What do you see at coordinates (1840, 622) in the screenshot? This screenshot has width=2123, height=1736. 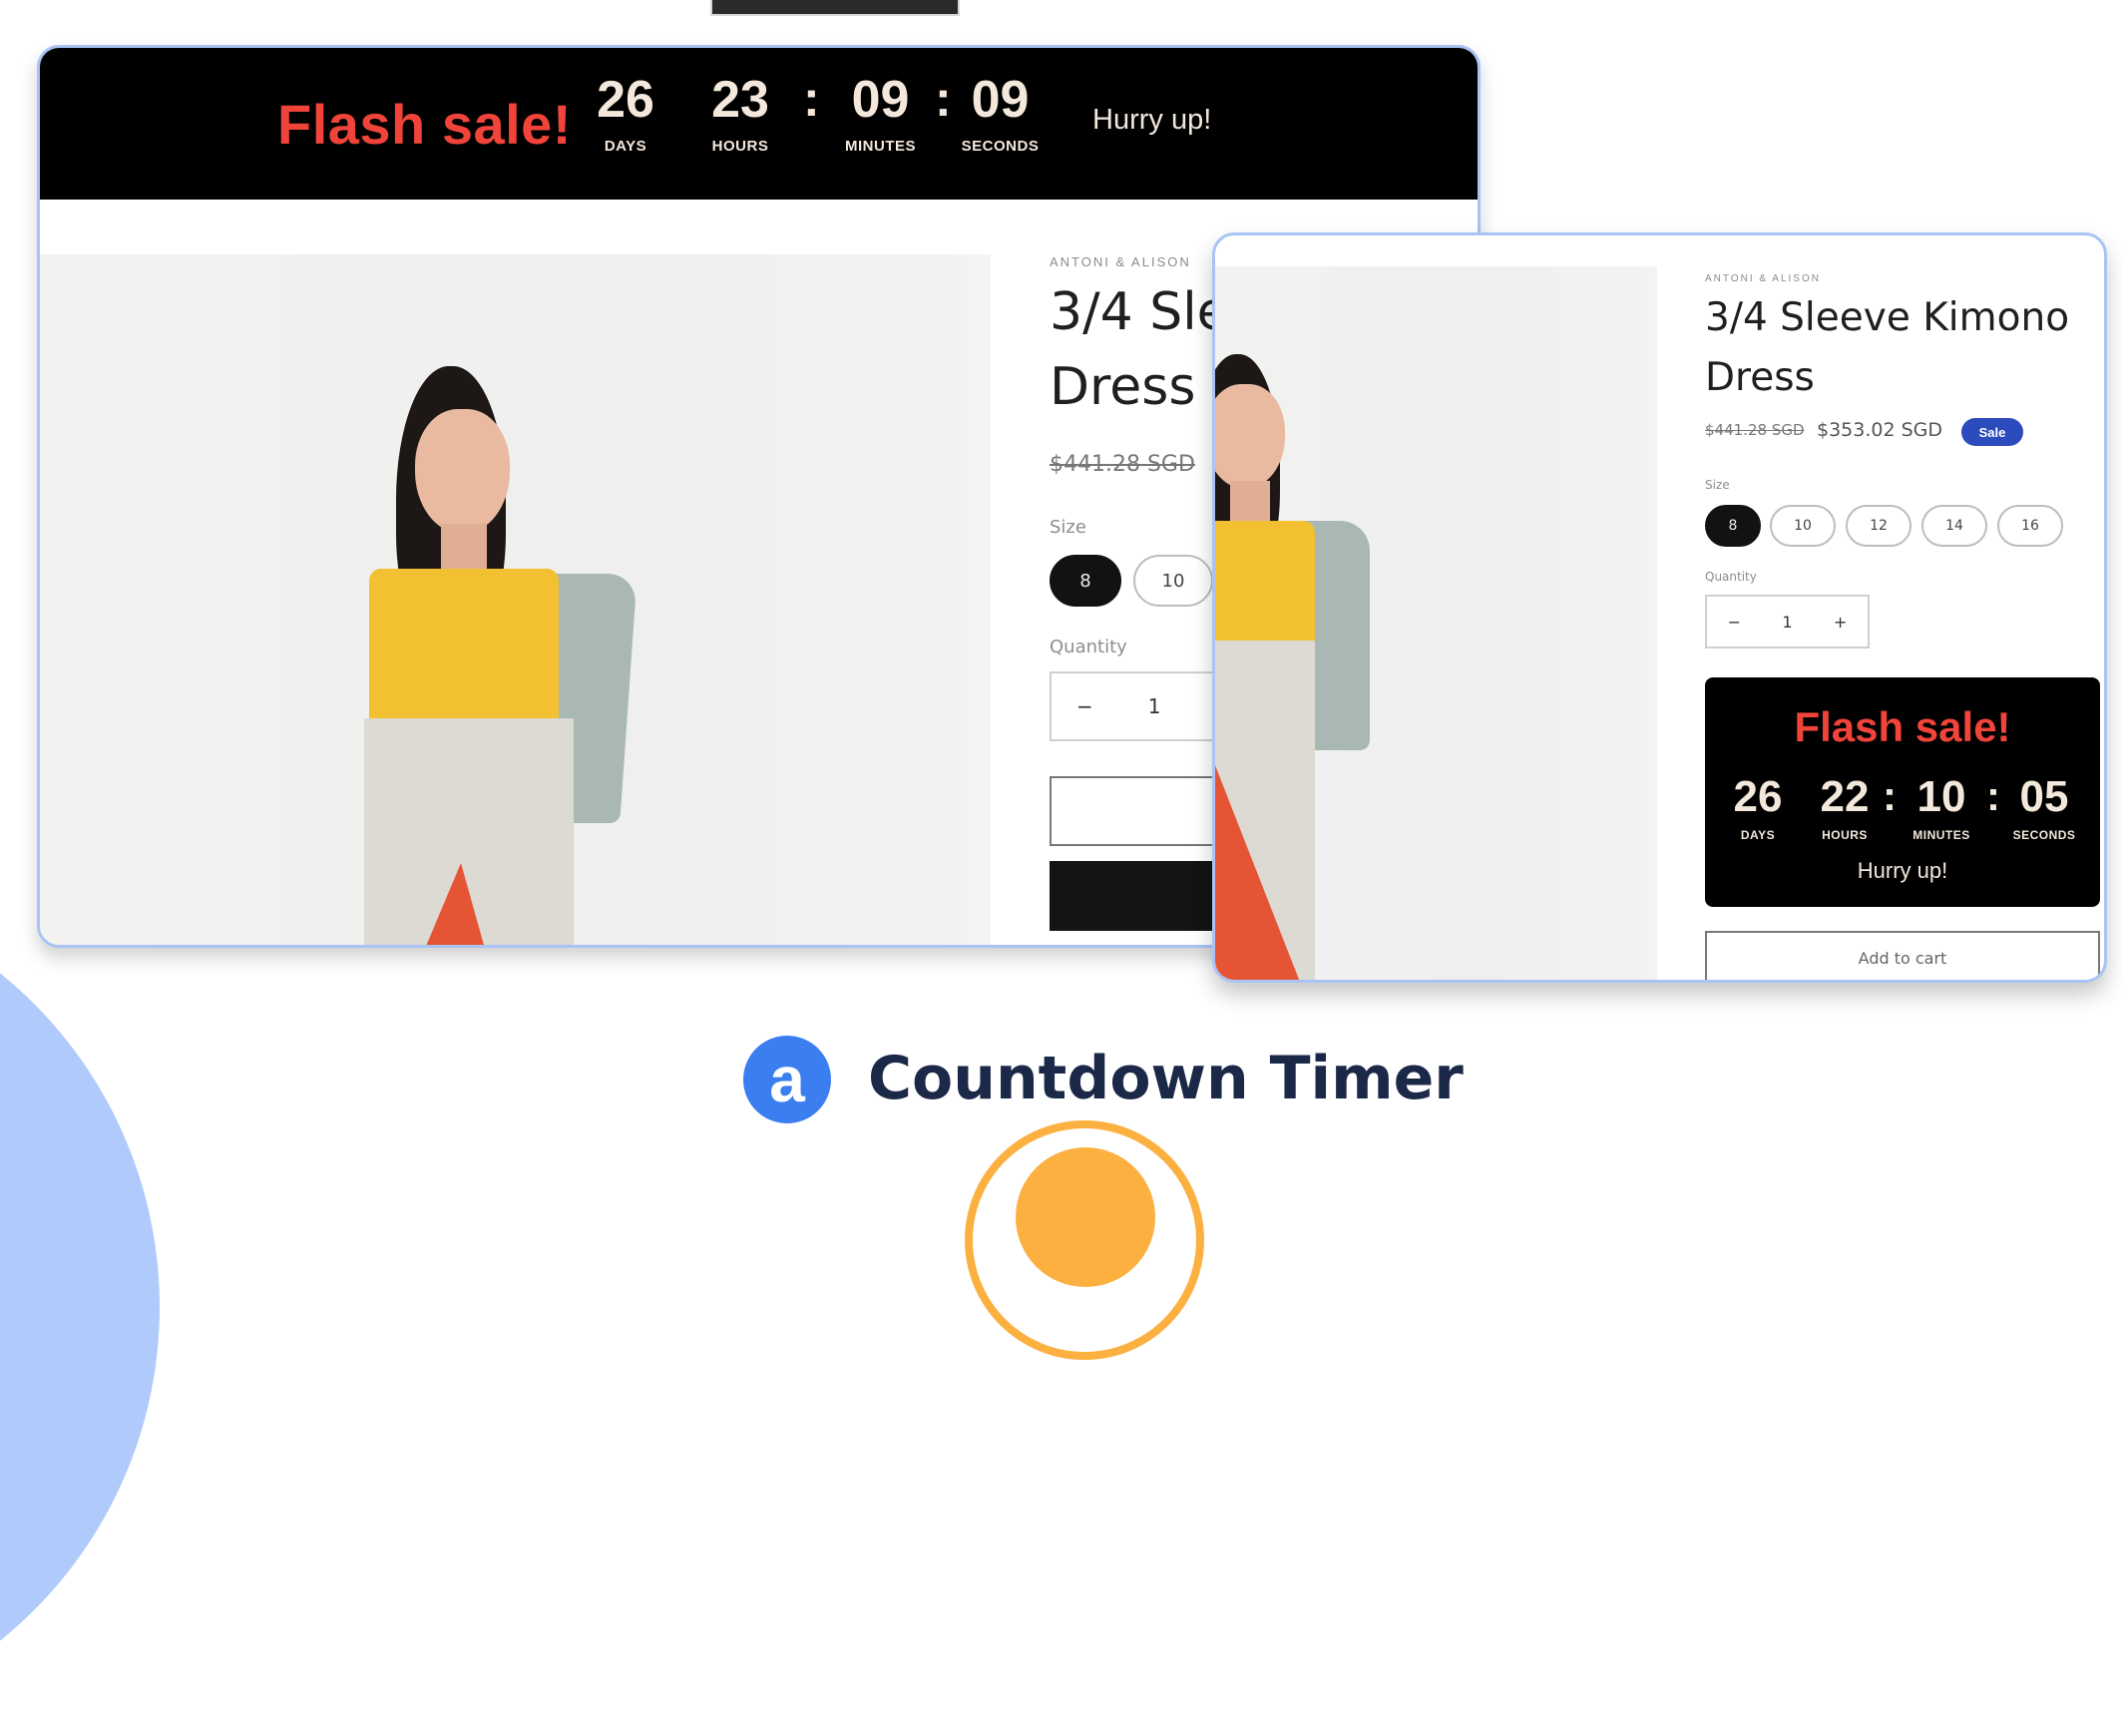 I see `quantity-increase-button: +` at bounding box center [1840, 622].